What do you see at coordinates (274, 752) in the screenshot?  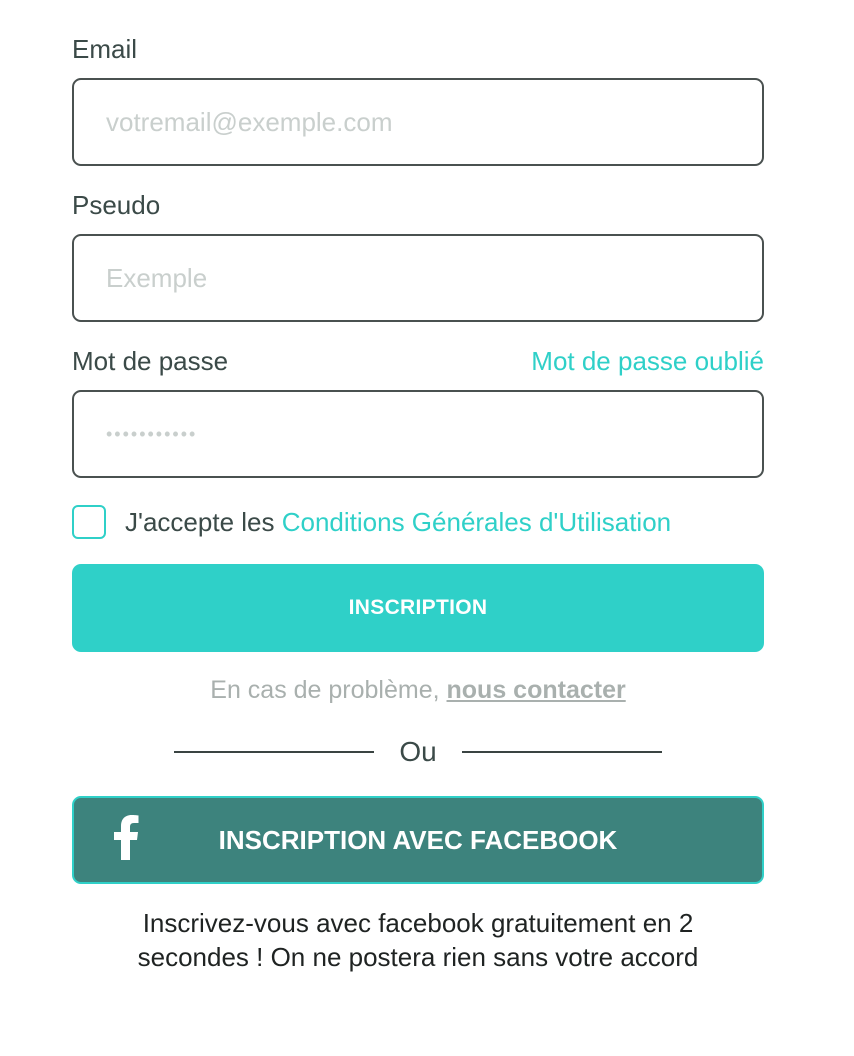 I see `divider-line-left` at bounding box center [274, 752].